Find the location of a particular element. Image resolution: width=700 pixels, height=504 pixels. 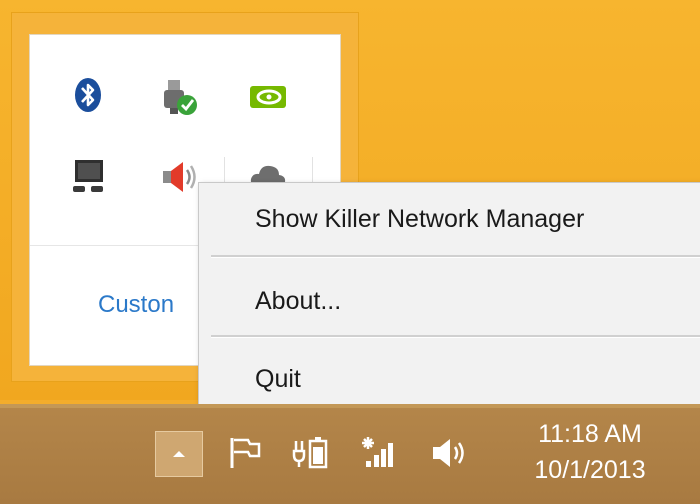

speaker-icon is located at coordinates (178, 177).